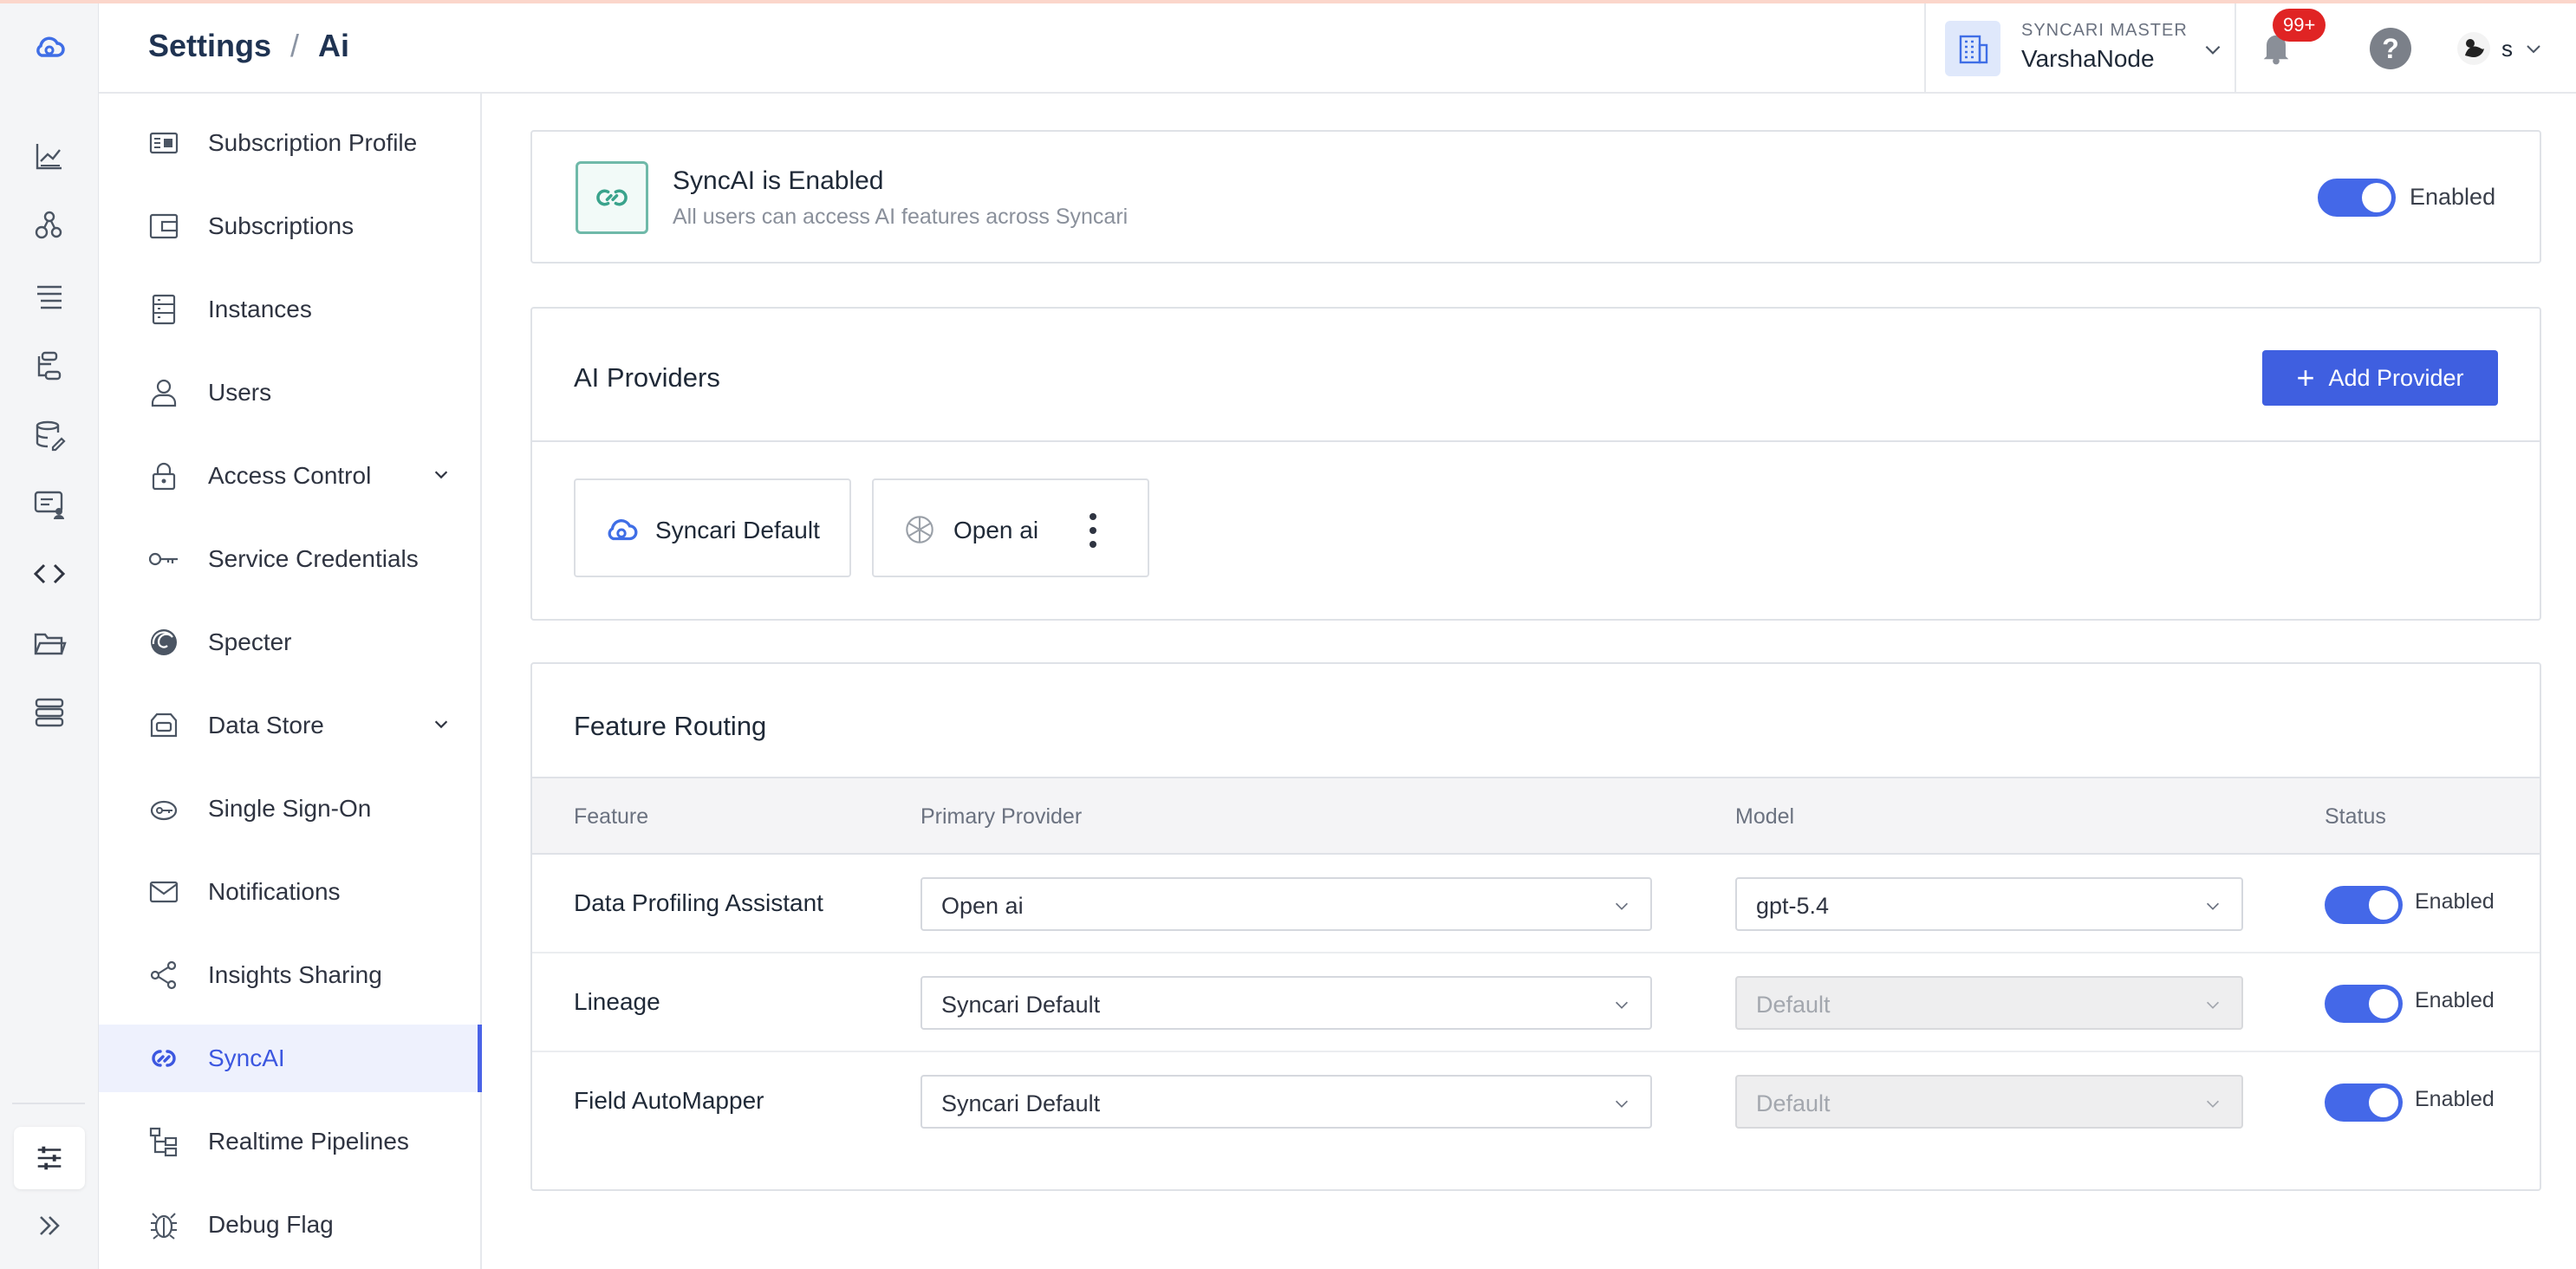 The height and width of the screenshot is (1269, 2576). Describe the element at coordinates (290, 1059) in the screenshot. I see `sidebar-item-syncai: SyncAI` at that location.